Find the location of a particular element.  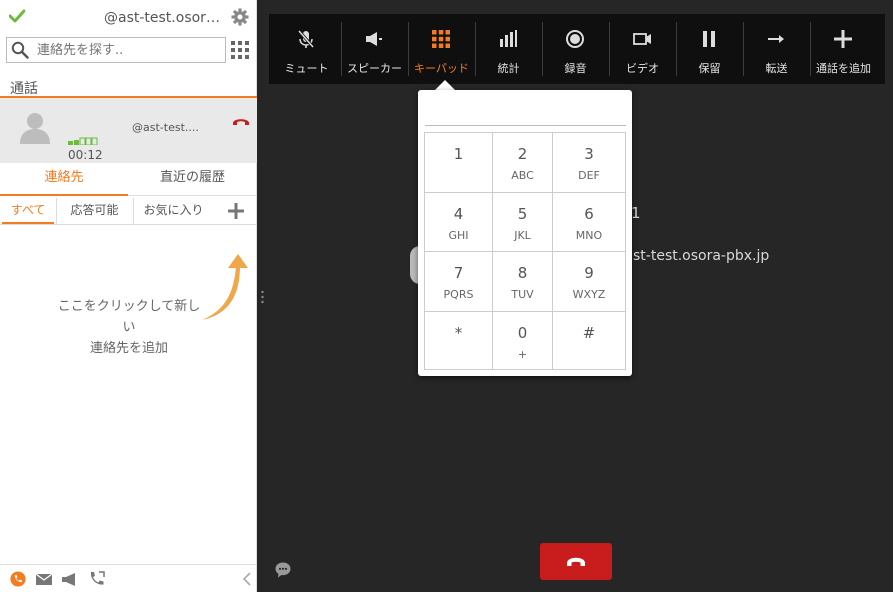

key-2: 2 ABC is located at coordinates (523, 163).